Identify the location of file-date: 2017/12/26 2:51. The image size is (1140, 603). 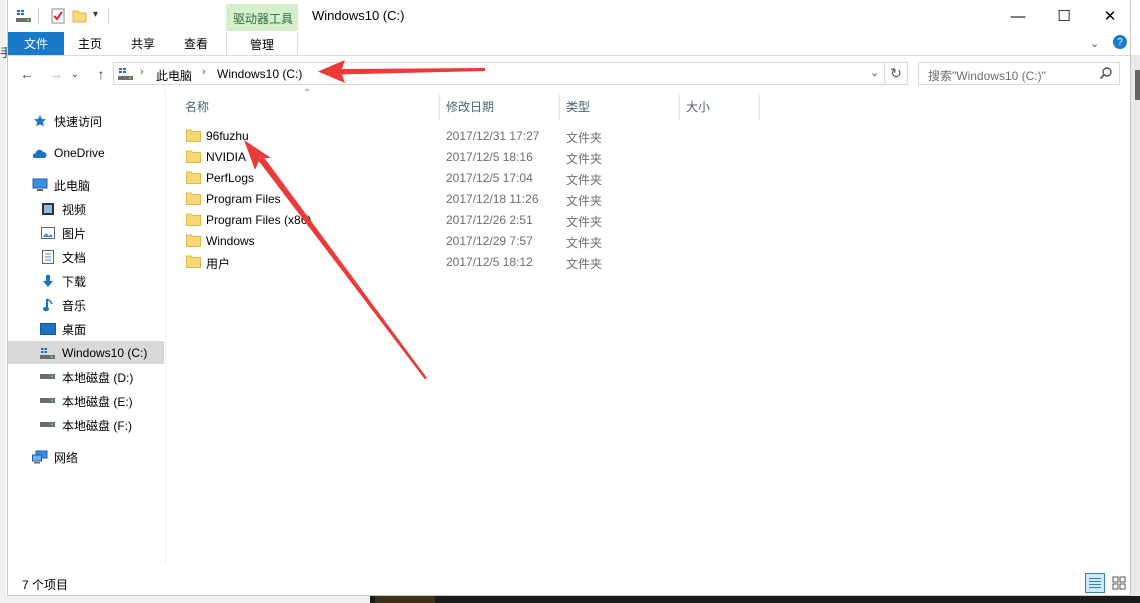
(489, 220).